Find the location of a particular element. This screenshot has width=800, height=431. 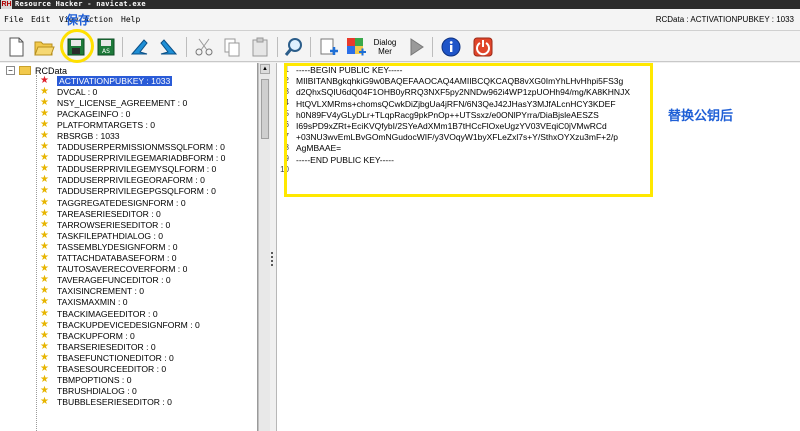

code-line: AgMBAAE= is located at coordinates (463, 148).